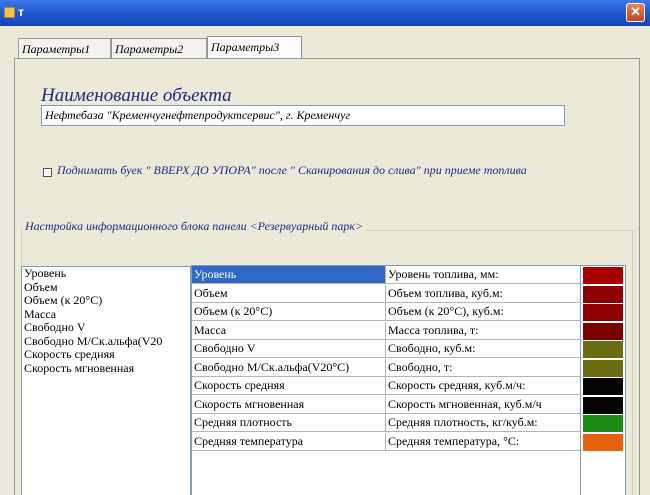 The image size is (650, 495). Describe the element at coordinates (106, 274) in the screenshot. I see `available-field-item: Уровень` at that location.